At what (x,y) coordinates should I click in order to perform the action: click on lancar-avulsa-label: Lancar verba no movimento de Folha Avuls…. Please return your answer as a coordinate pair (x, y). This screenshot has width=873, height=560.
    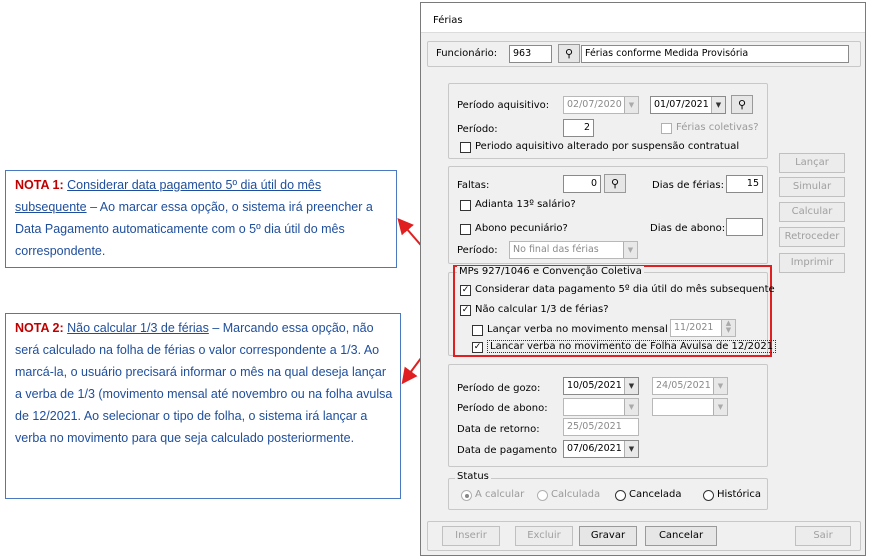
    Looking at the image, I should click on (632, 346).